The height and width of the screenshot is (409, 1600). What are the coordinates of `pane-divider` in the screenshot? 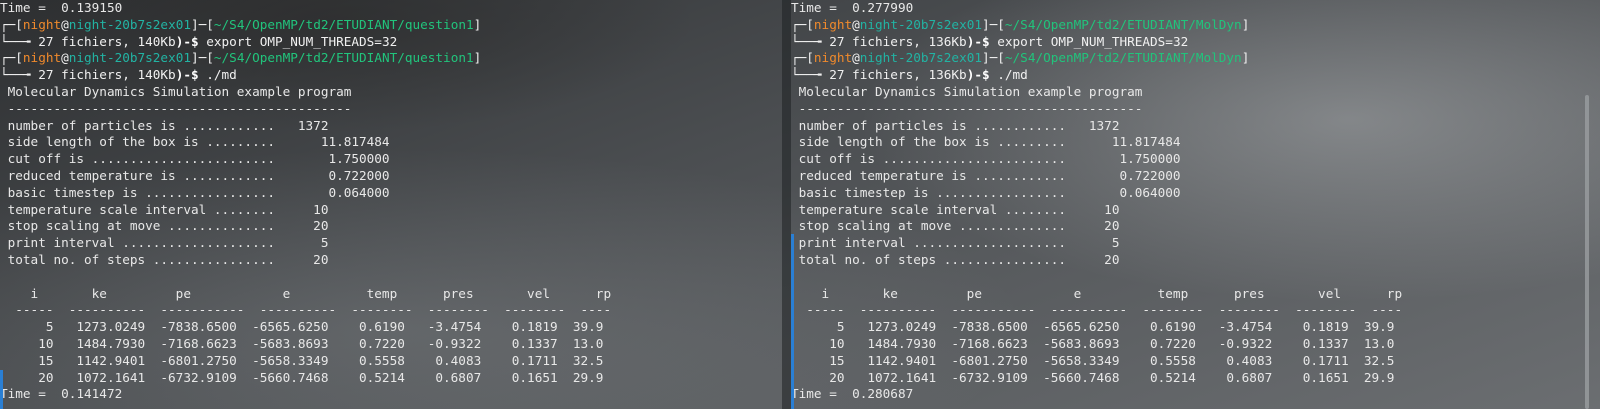 It's located at (786, 204).